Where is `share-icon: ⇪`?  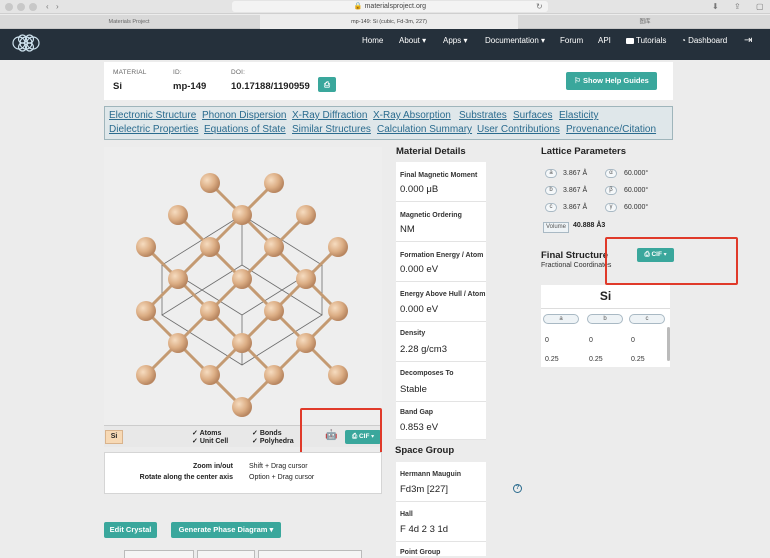 share-icon: ⇪ is located at coordinates (737, 7).